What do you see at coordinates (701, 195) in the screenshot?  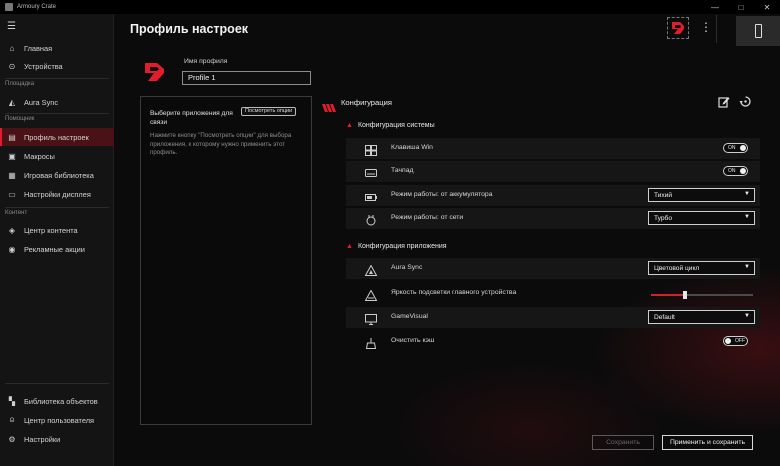 I see `battery-mode-select: Тихий ▼` at bounding box center [701, 195].